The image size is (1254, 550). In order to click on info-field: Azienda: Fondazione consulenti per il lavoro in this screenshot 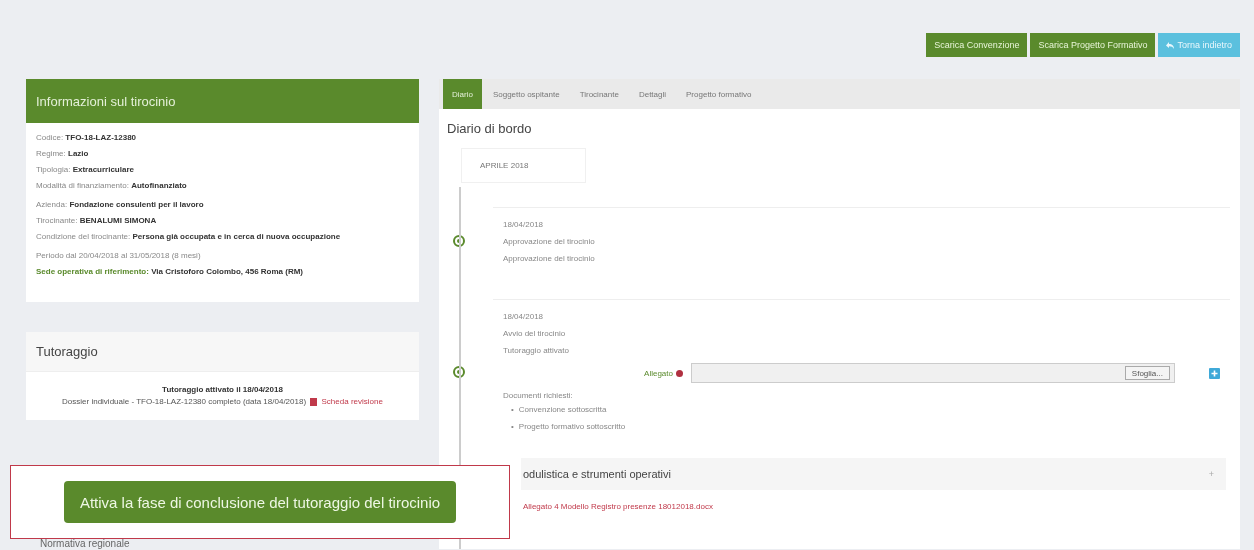, I will do `click(222, 204)`.